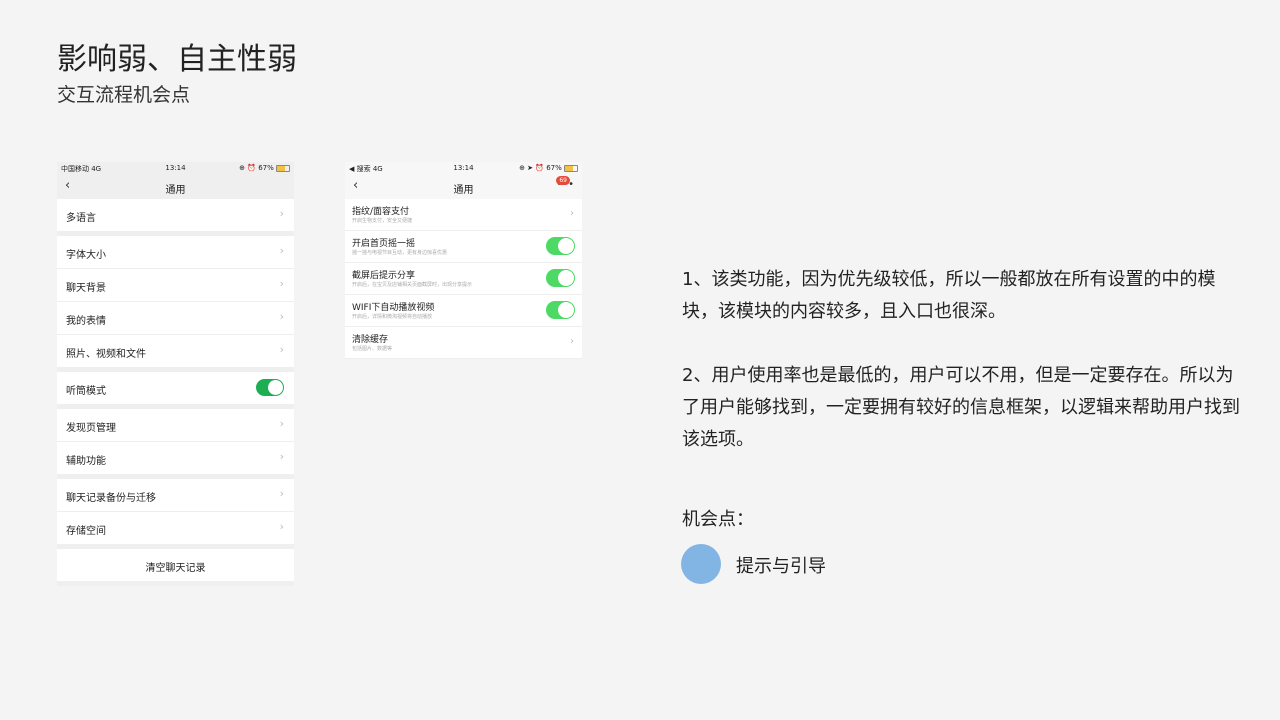 The width and height of the screenshot is (1280, 720). I want to click on settings-row-label: 照片、视频和文件, so click(106, 354).